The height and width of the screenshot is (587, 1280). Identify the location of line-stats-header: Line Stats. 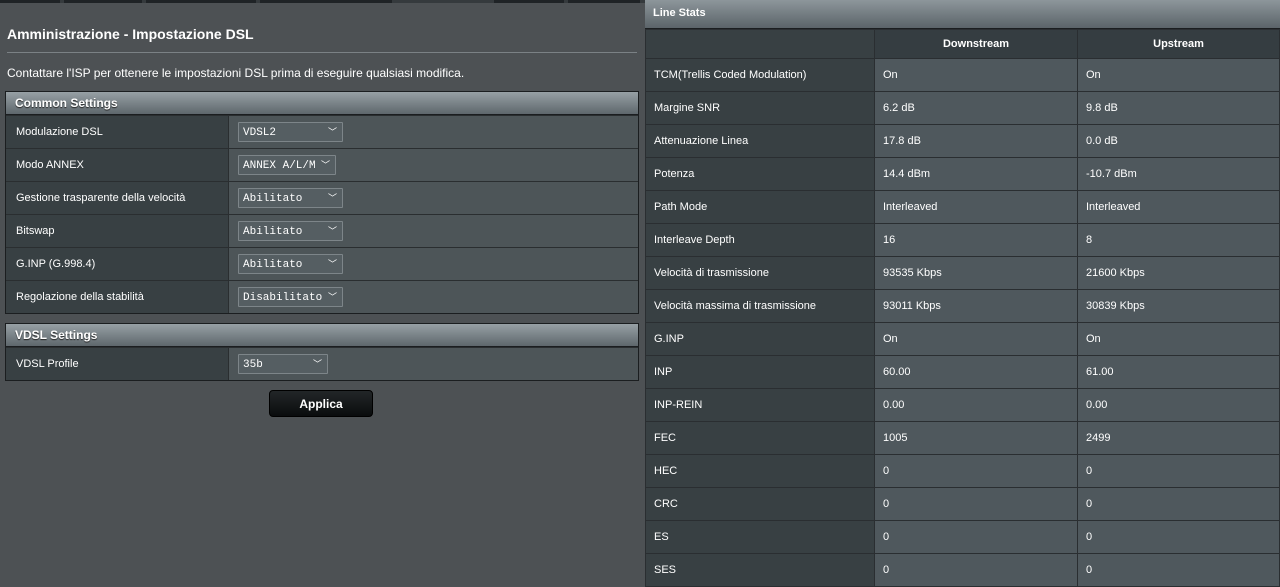
(962, 14).